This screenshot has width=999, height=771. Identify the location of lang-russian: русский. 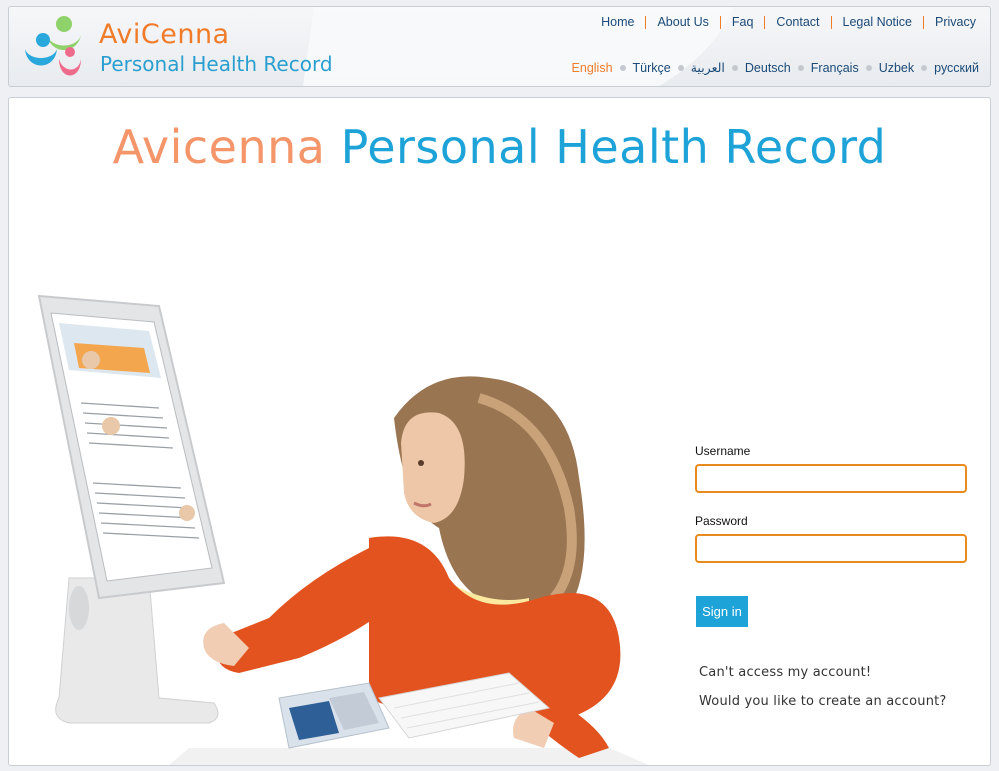
(956, 68).